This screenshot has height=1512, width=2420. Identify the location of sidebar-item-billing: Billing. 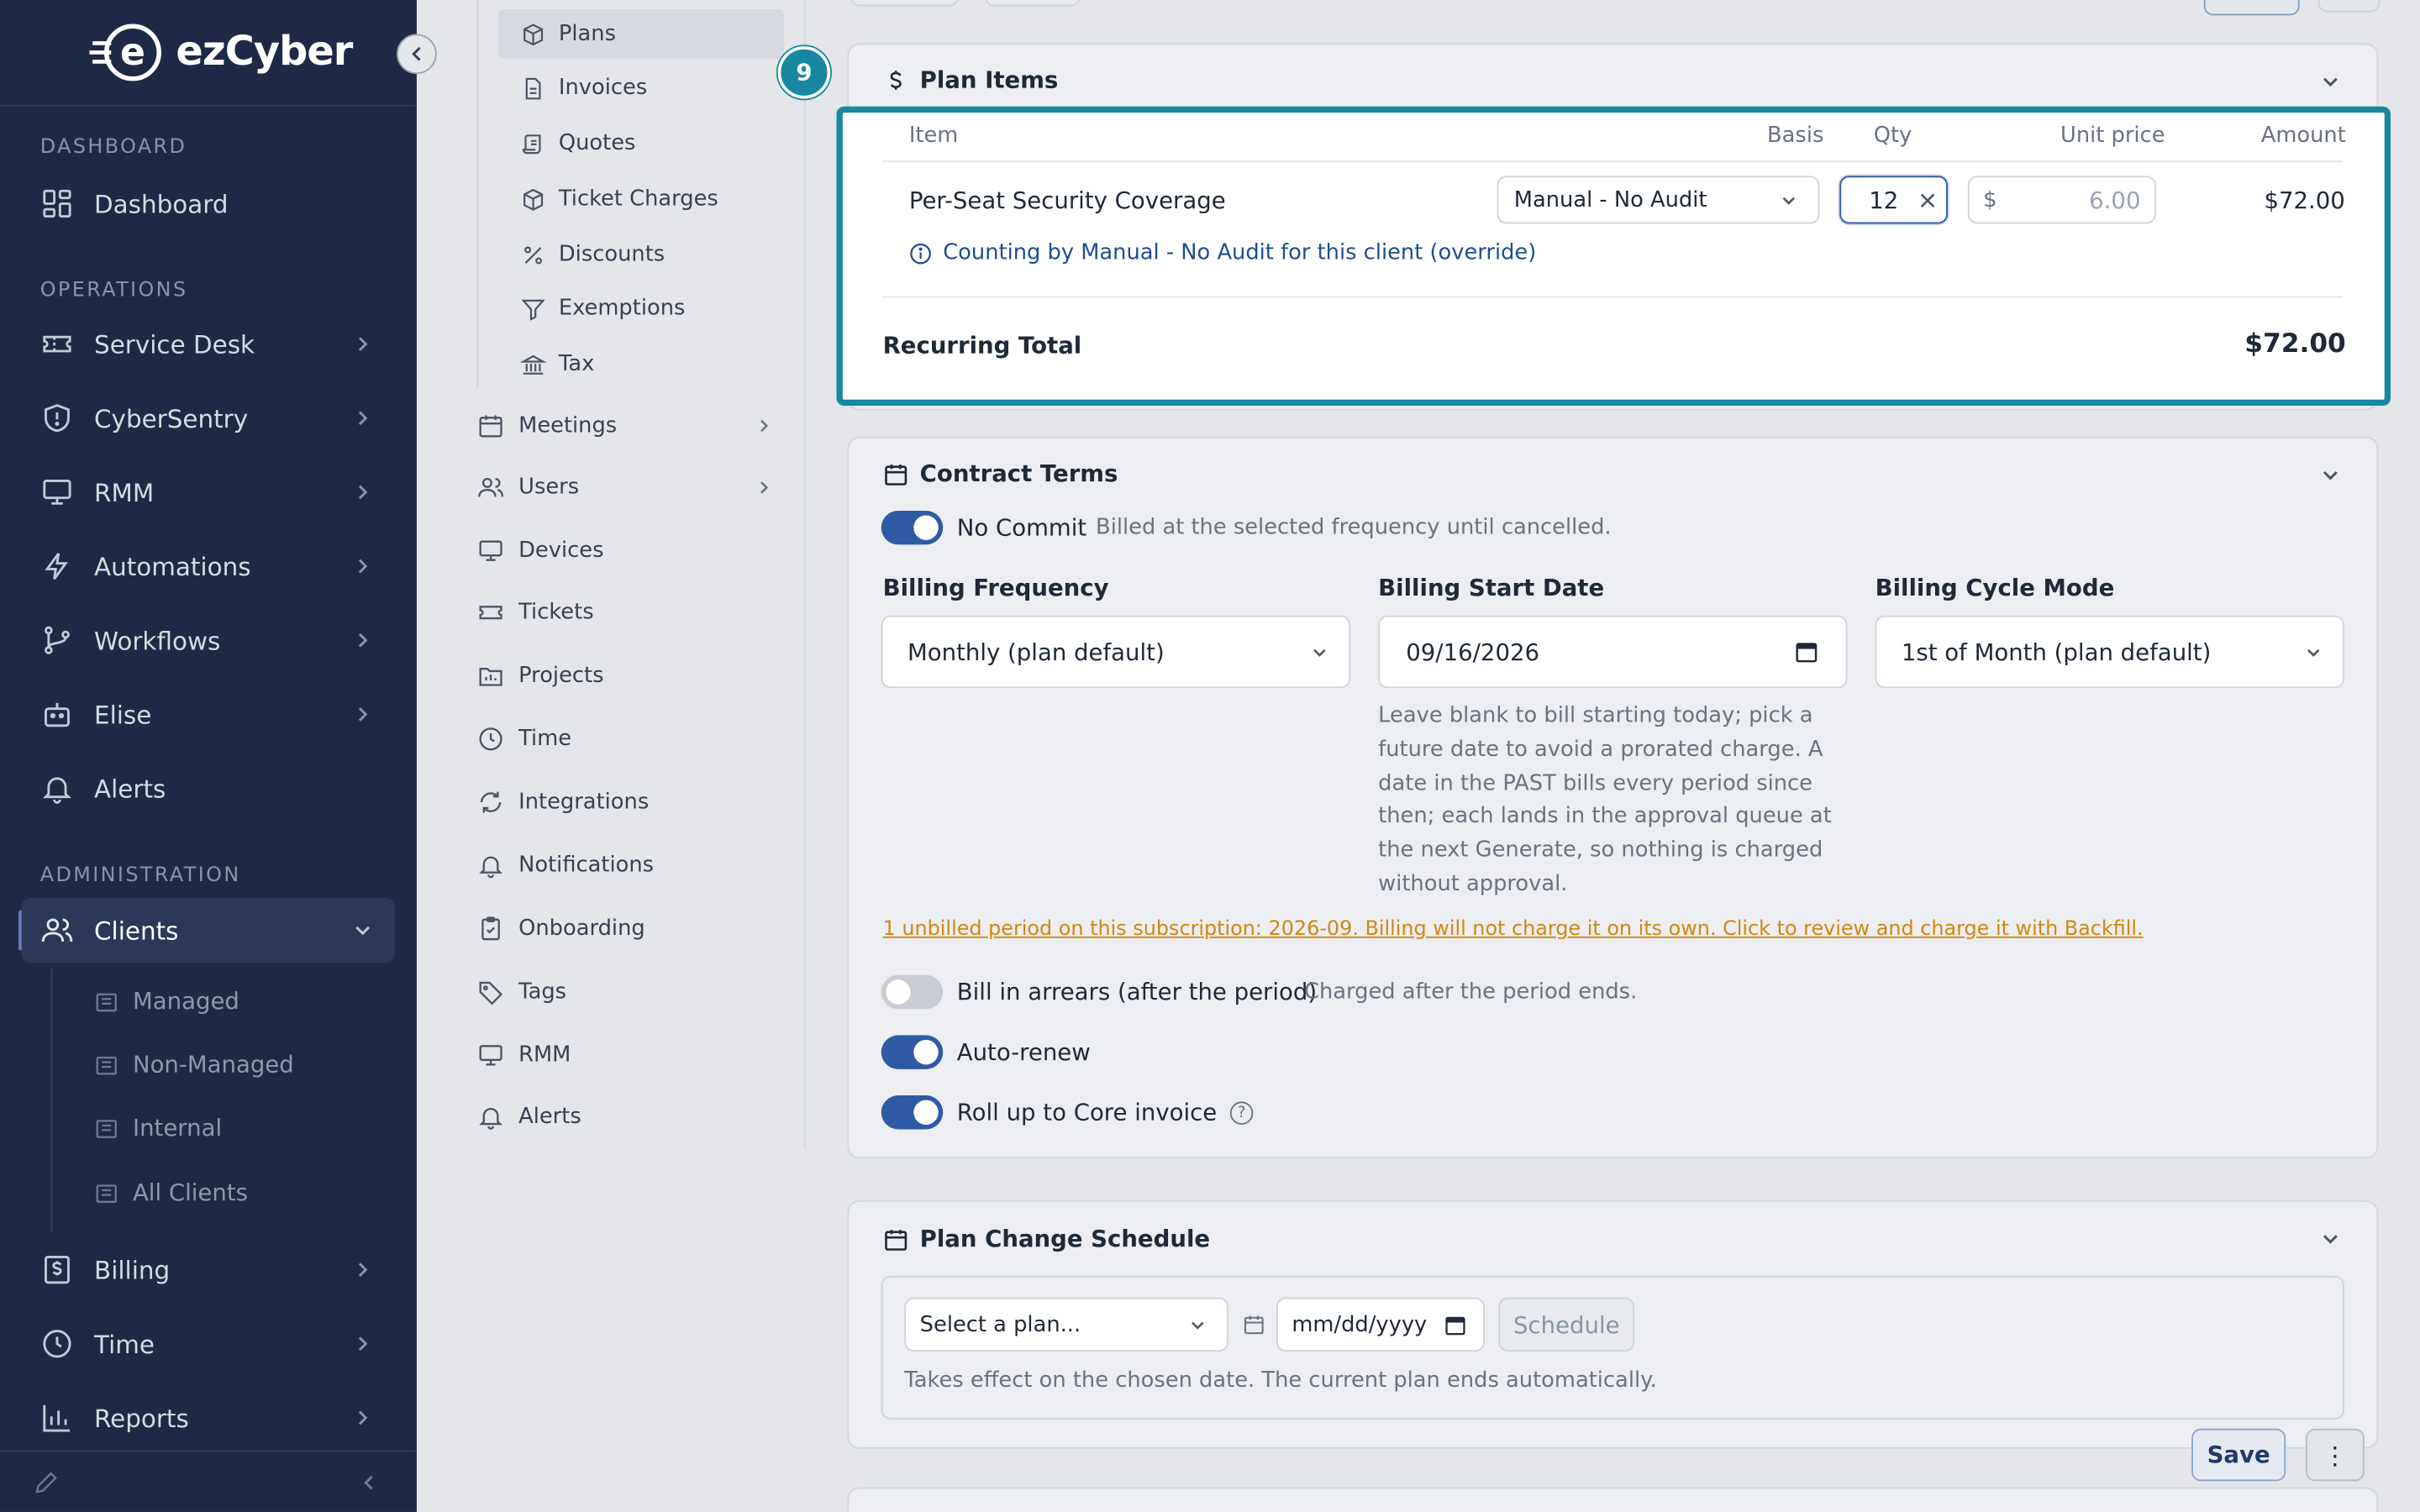
(208, 1269).